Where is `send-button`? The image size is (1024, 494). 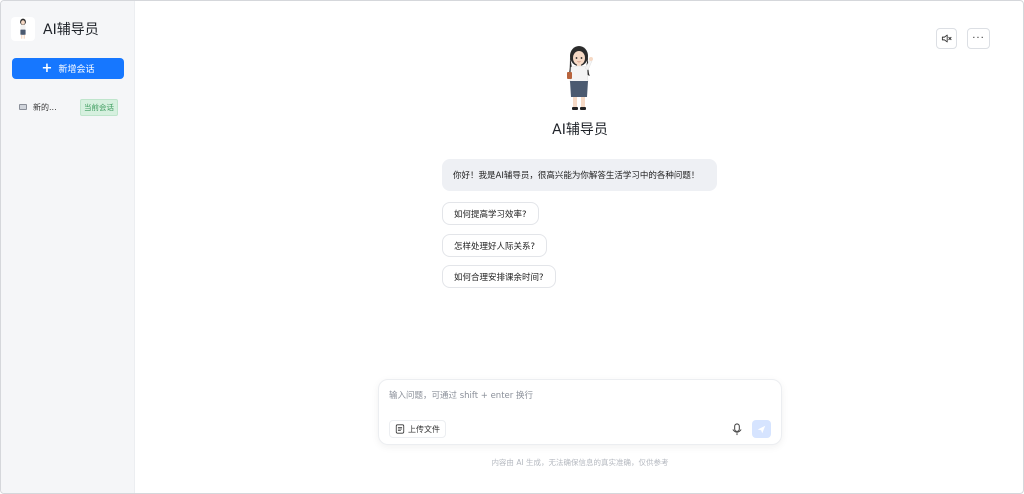 send-button is located at coordinates (761, 429).